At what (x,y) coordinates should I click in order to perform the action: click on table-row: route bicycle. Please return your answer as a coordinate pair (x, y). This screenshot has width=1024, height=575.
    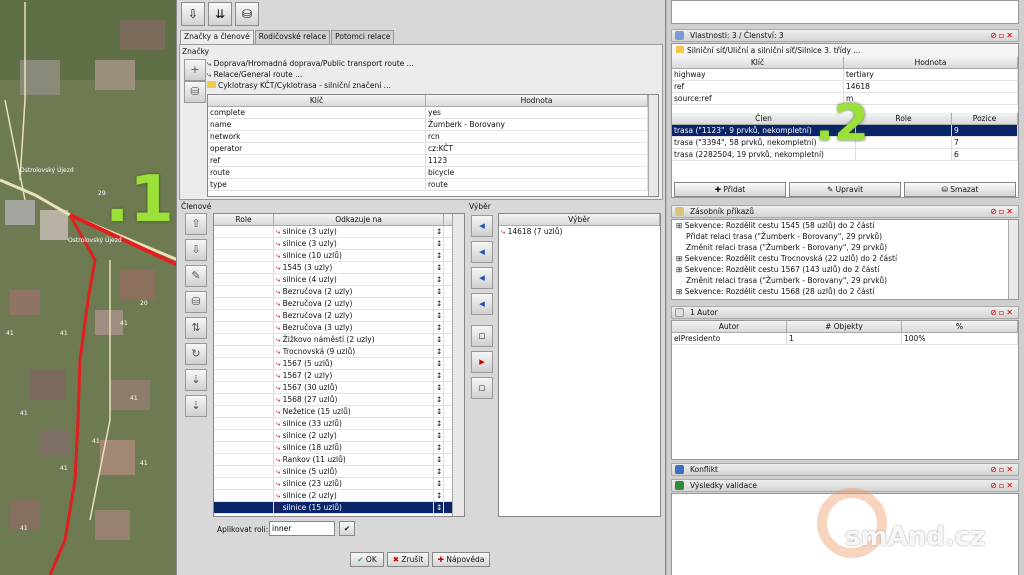
    Looking at the image, I should click on (433, 173).